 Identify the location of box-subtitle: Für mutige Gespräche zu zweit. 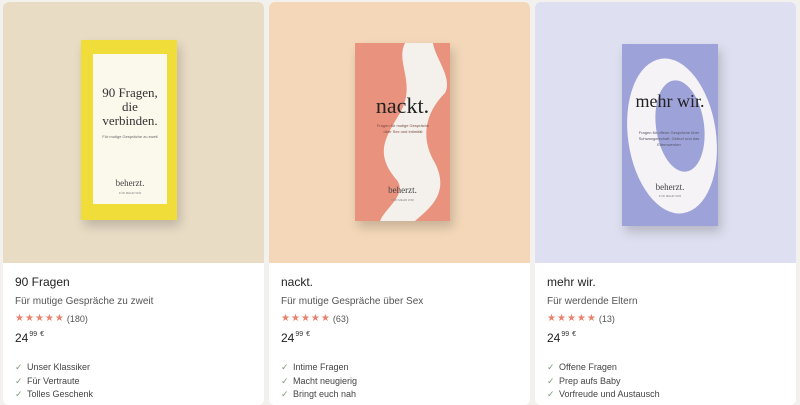
(130, 136).